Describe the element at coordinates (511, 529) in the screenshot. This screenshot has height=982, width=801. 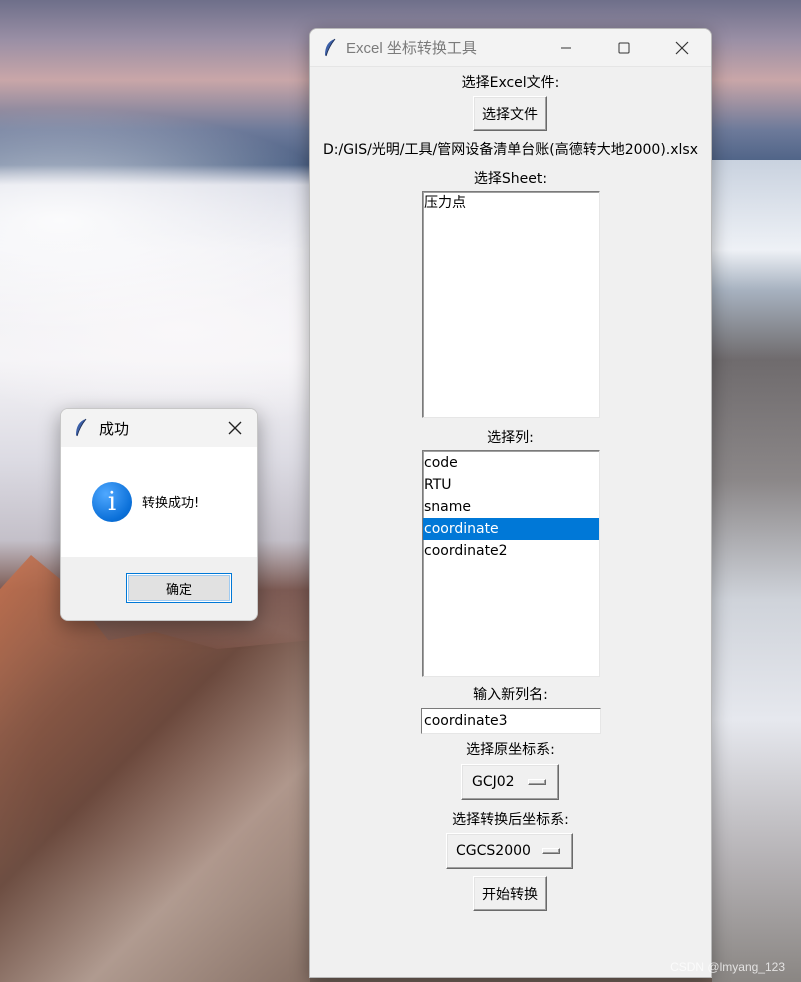
I see `column-item-coordinate: coordinate` at that location.